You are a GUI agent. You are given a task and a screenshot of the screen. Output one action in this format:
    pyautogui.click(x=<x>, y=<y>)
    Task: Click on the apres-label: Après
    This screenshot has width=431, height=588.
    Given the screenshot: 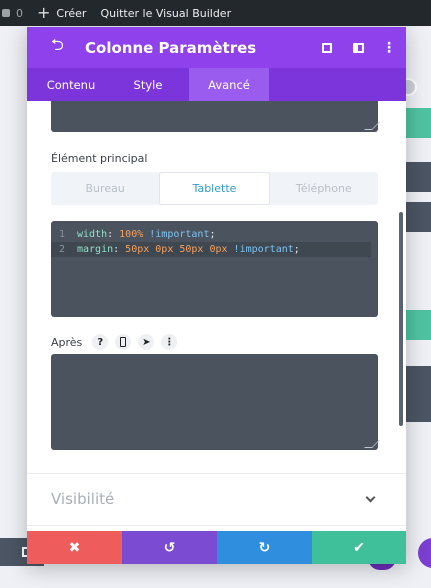 What is the action you would take?
    pyautogui.click(x=67, y=342)
    